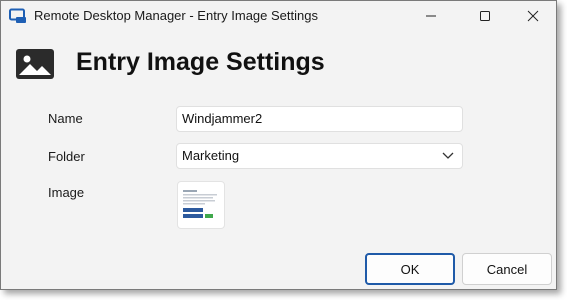  I want to click on page-title: Entry Image Settings, so click(200, 62).